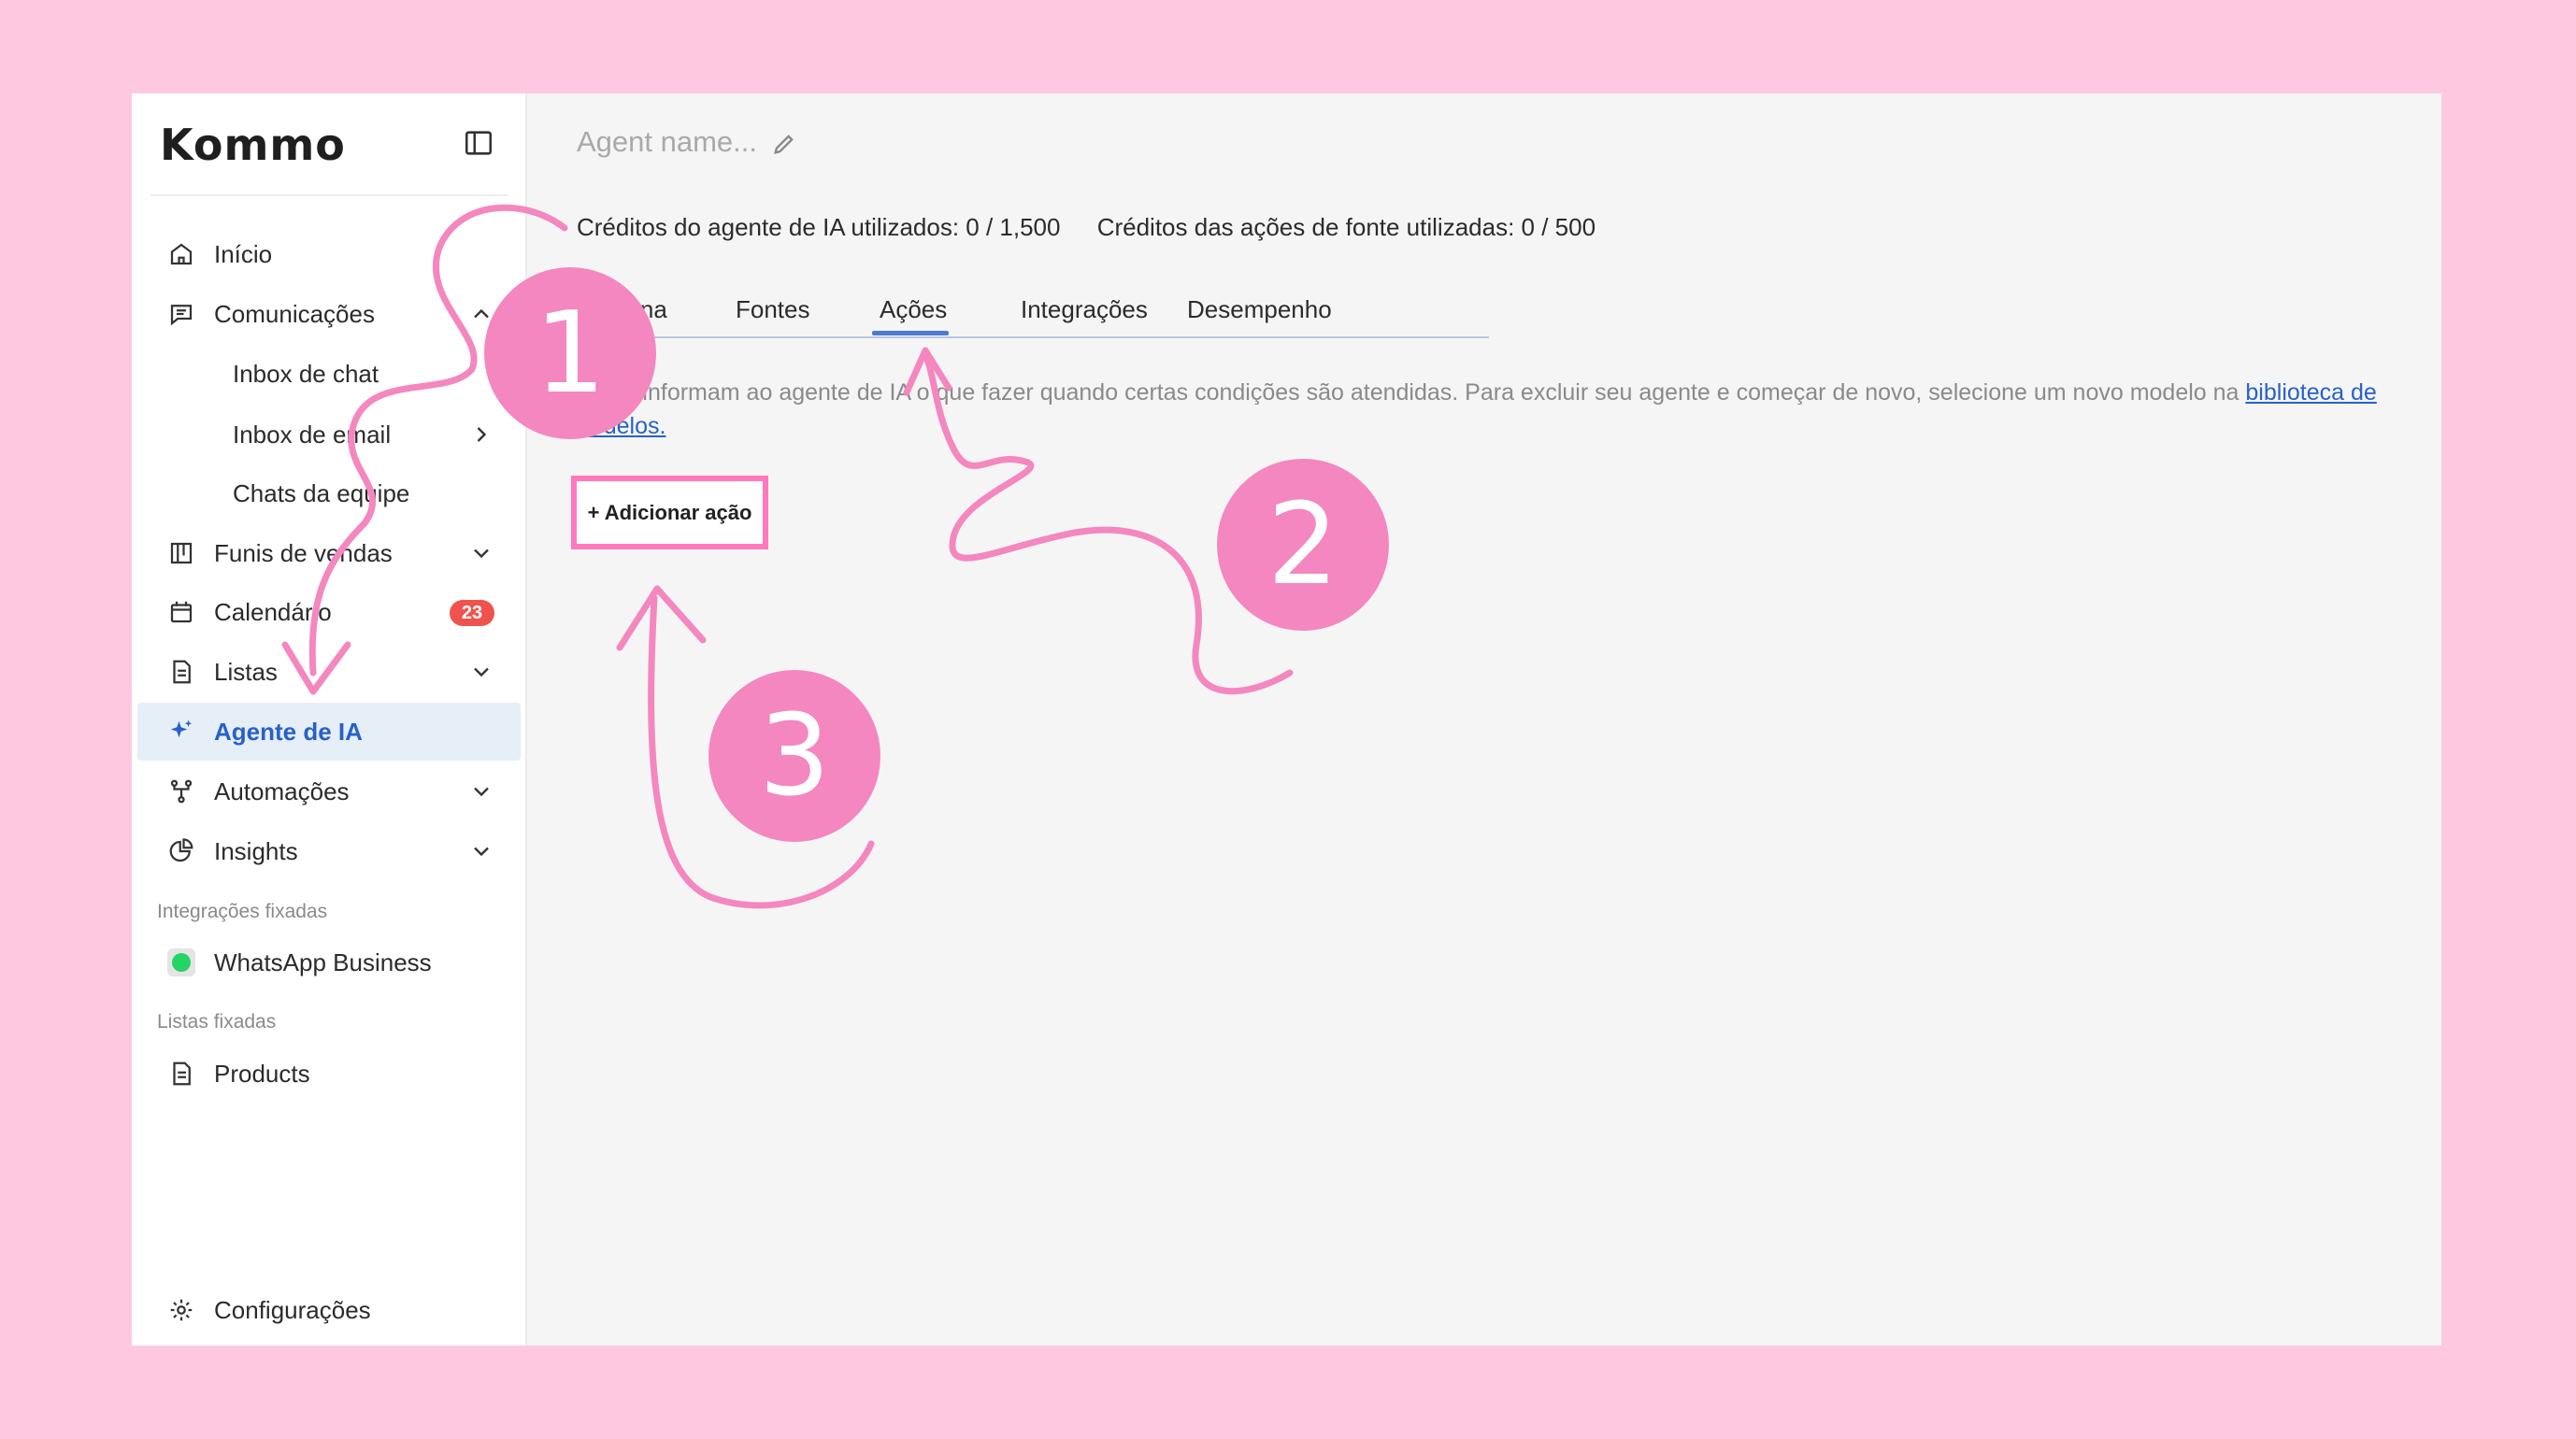 The height and width of the screenshot is (1439, 2576). I want to click on pinned-integrations-label: Integrações fixadas, so click(242, 911).